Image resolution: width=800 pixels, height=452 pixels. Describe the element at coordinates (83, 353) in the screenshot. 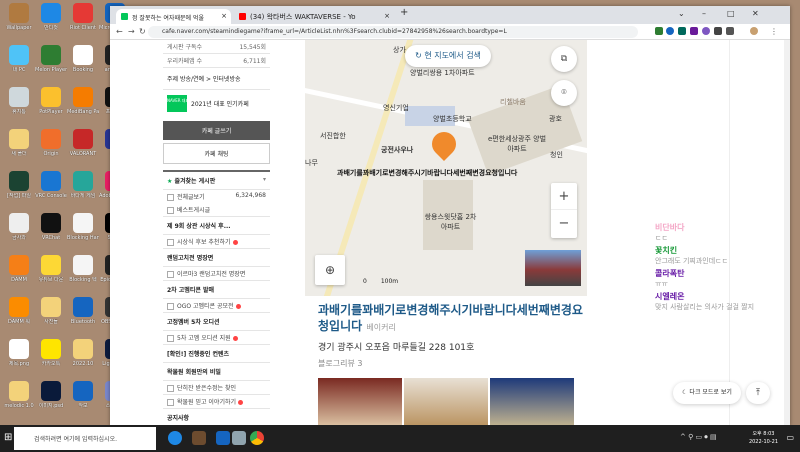

I see `desktop-icon: 2022.10` at that location.